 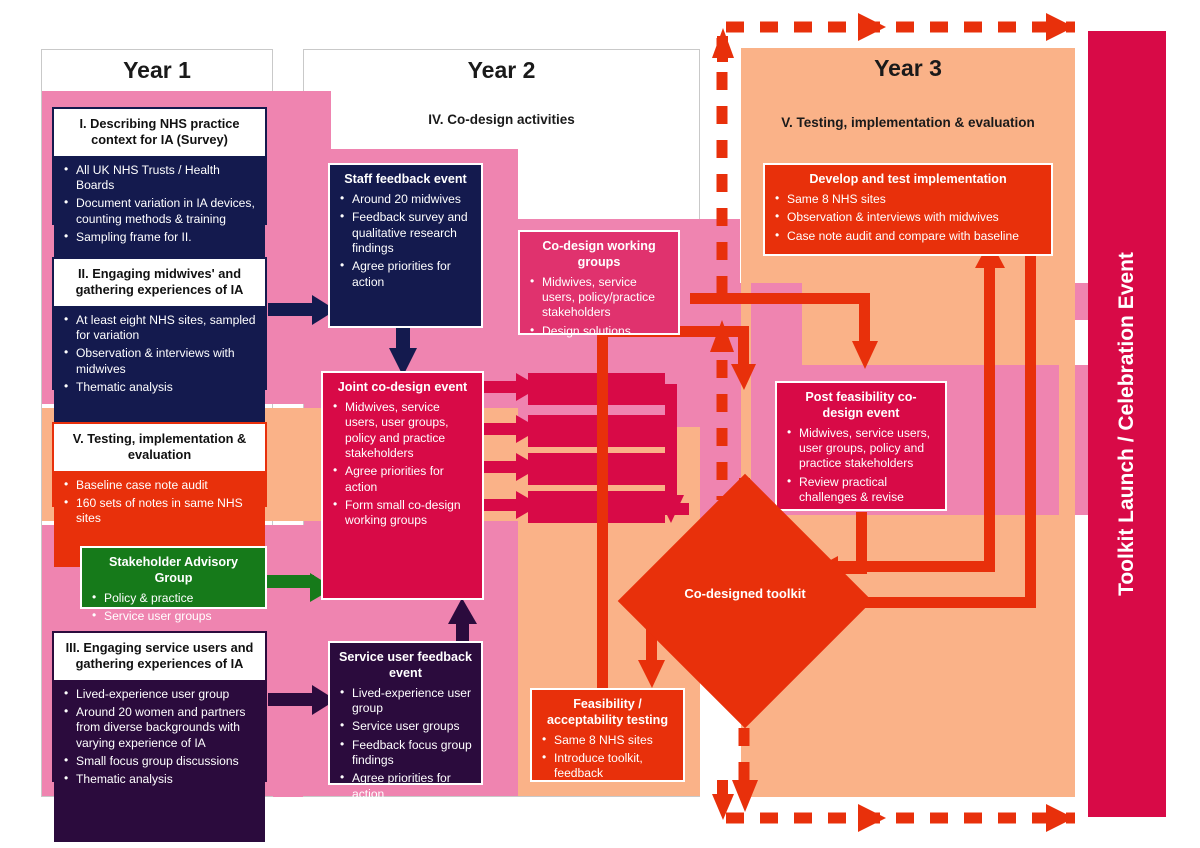 What do you see at coordinates (302, 700) in the screenshot?
I see `arrow-wp3-to-service-user` at bounding box center [302, 700].